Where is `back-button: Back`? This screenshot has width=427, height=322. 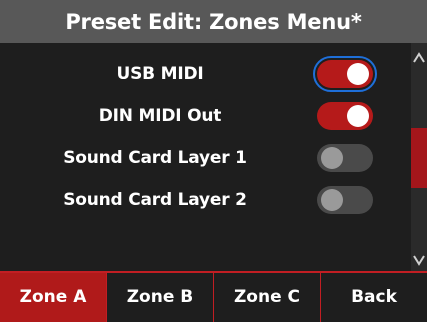 back-button: Back is located at coordinates (374, 296).